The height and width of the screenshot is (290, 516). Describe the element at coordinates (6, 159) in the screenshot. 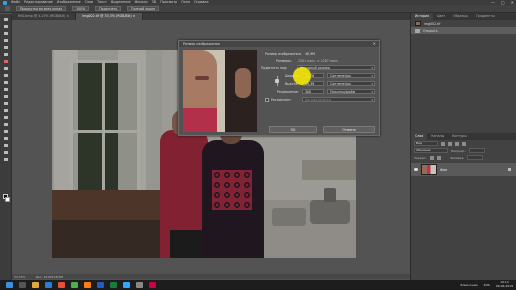

I see `more-tools-icon` at that location.